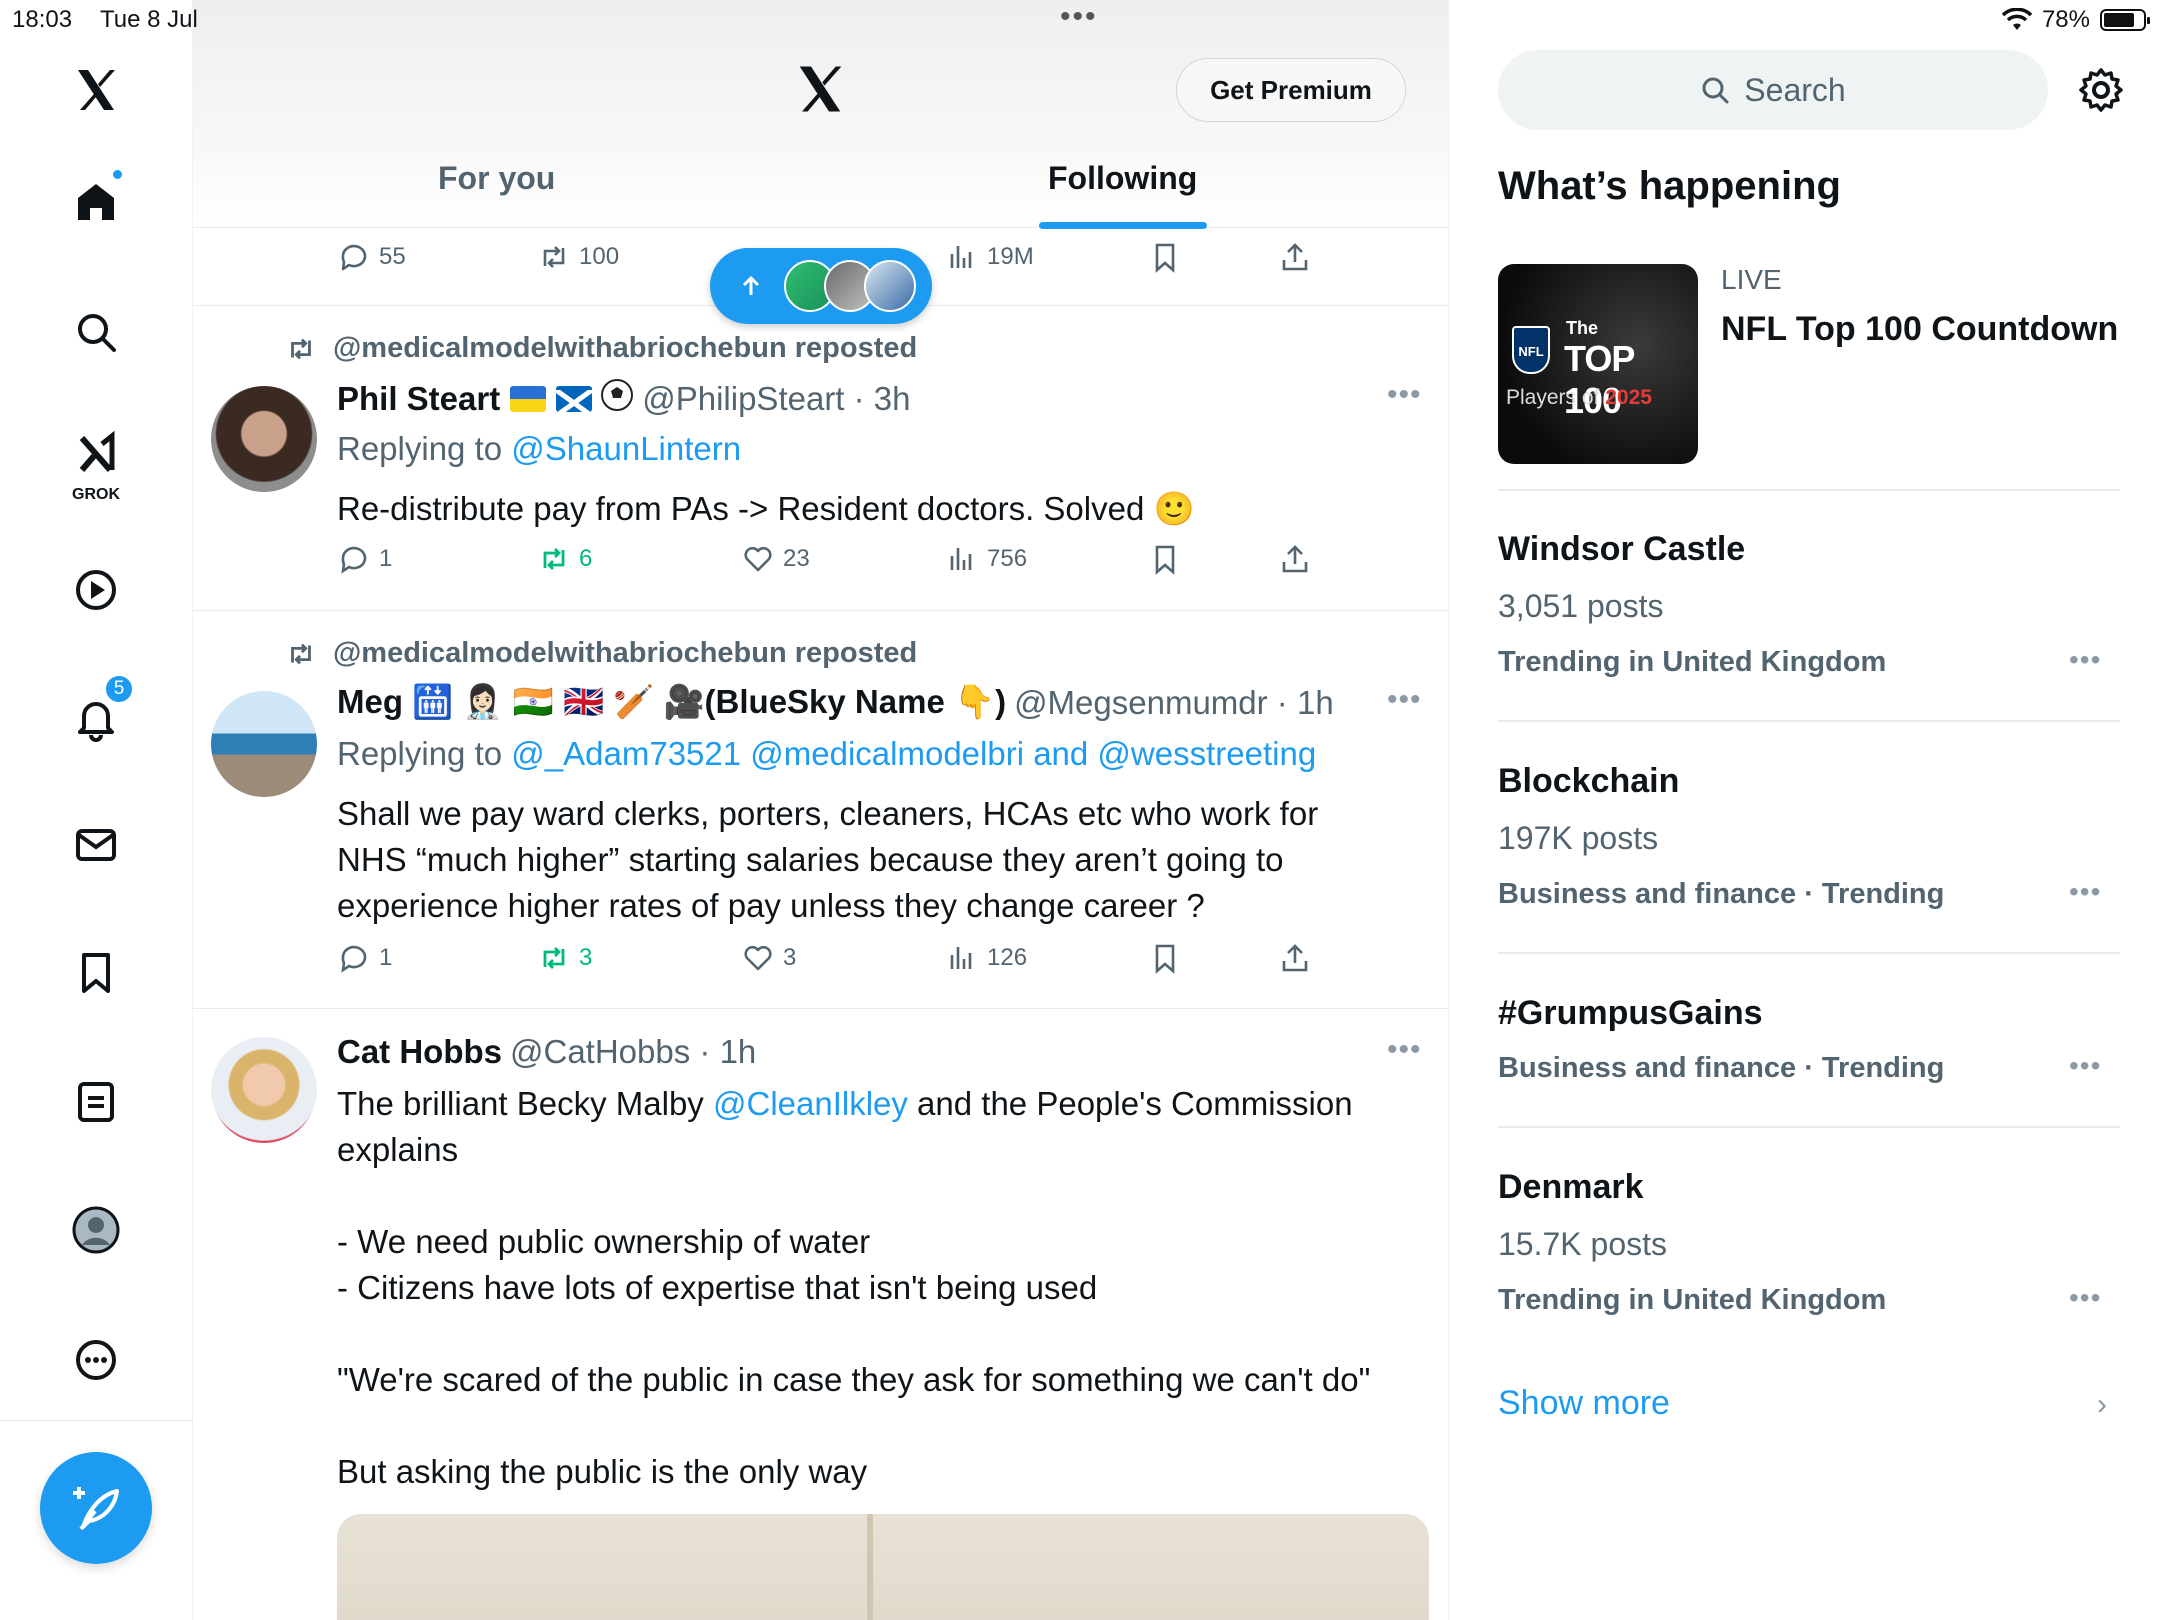  What do you see at coordinates (1571, 1187) in the screenshot?
I see `trend-title: Denmark` at bounding box center [1571, 1187].